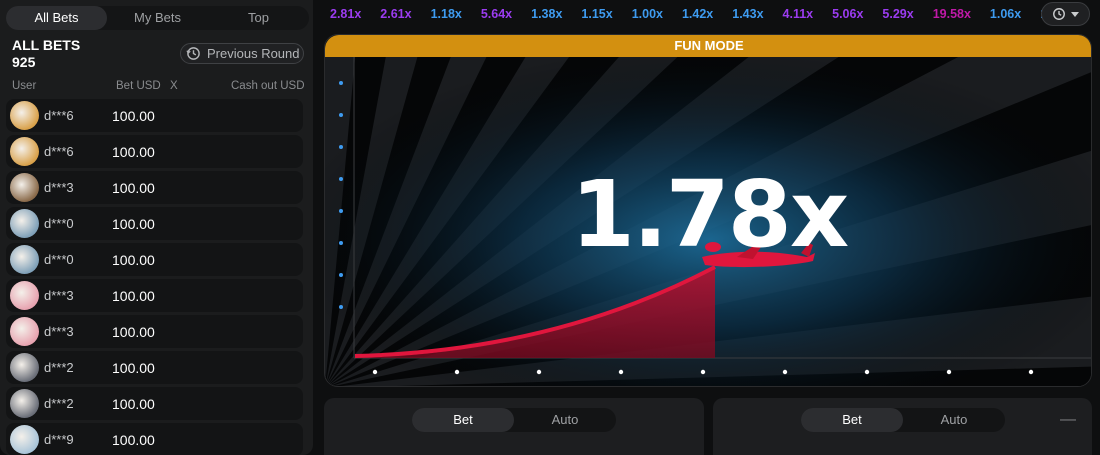 This screenshot has width=1100, height=455. Describe the element at coordinates (596, 14) in the screenshot. I see `history-multiplier: 1.15x` at that location.